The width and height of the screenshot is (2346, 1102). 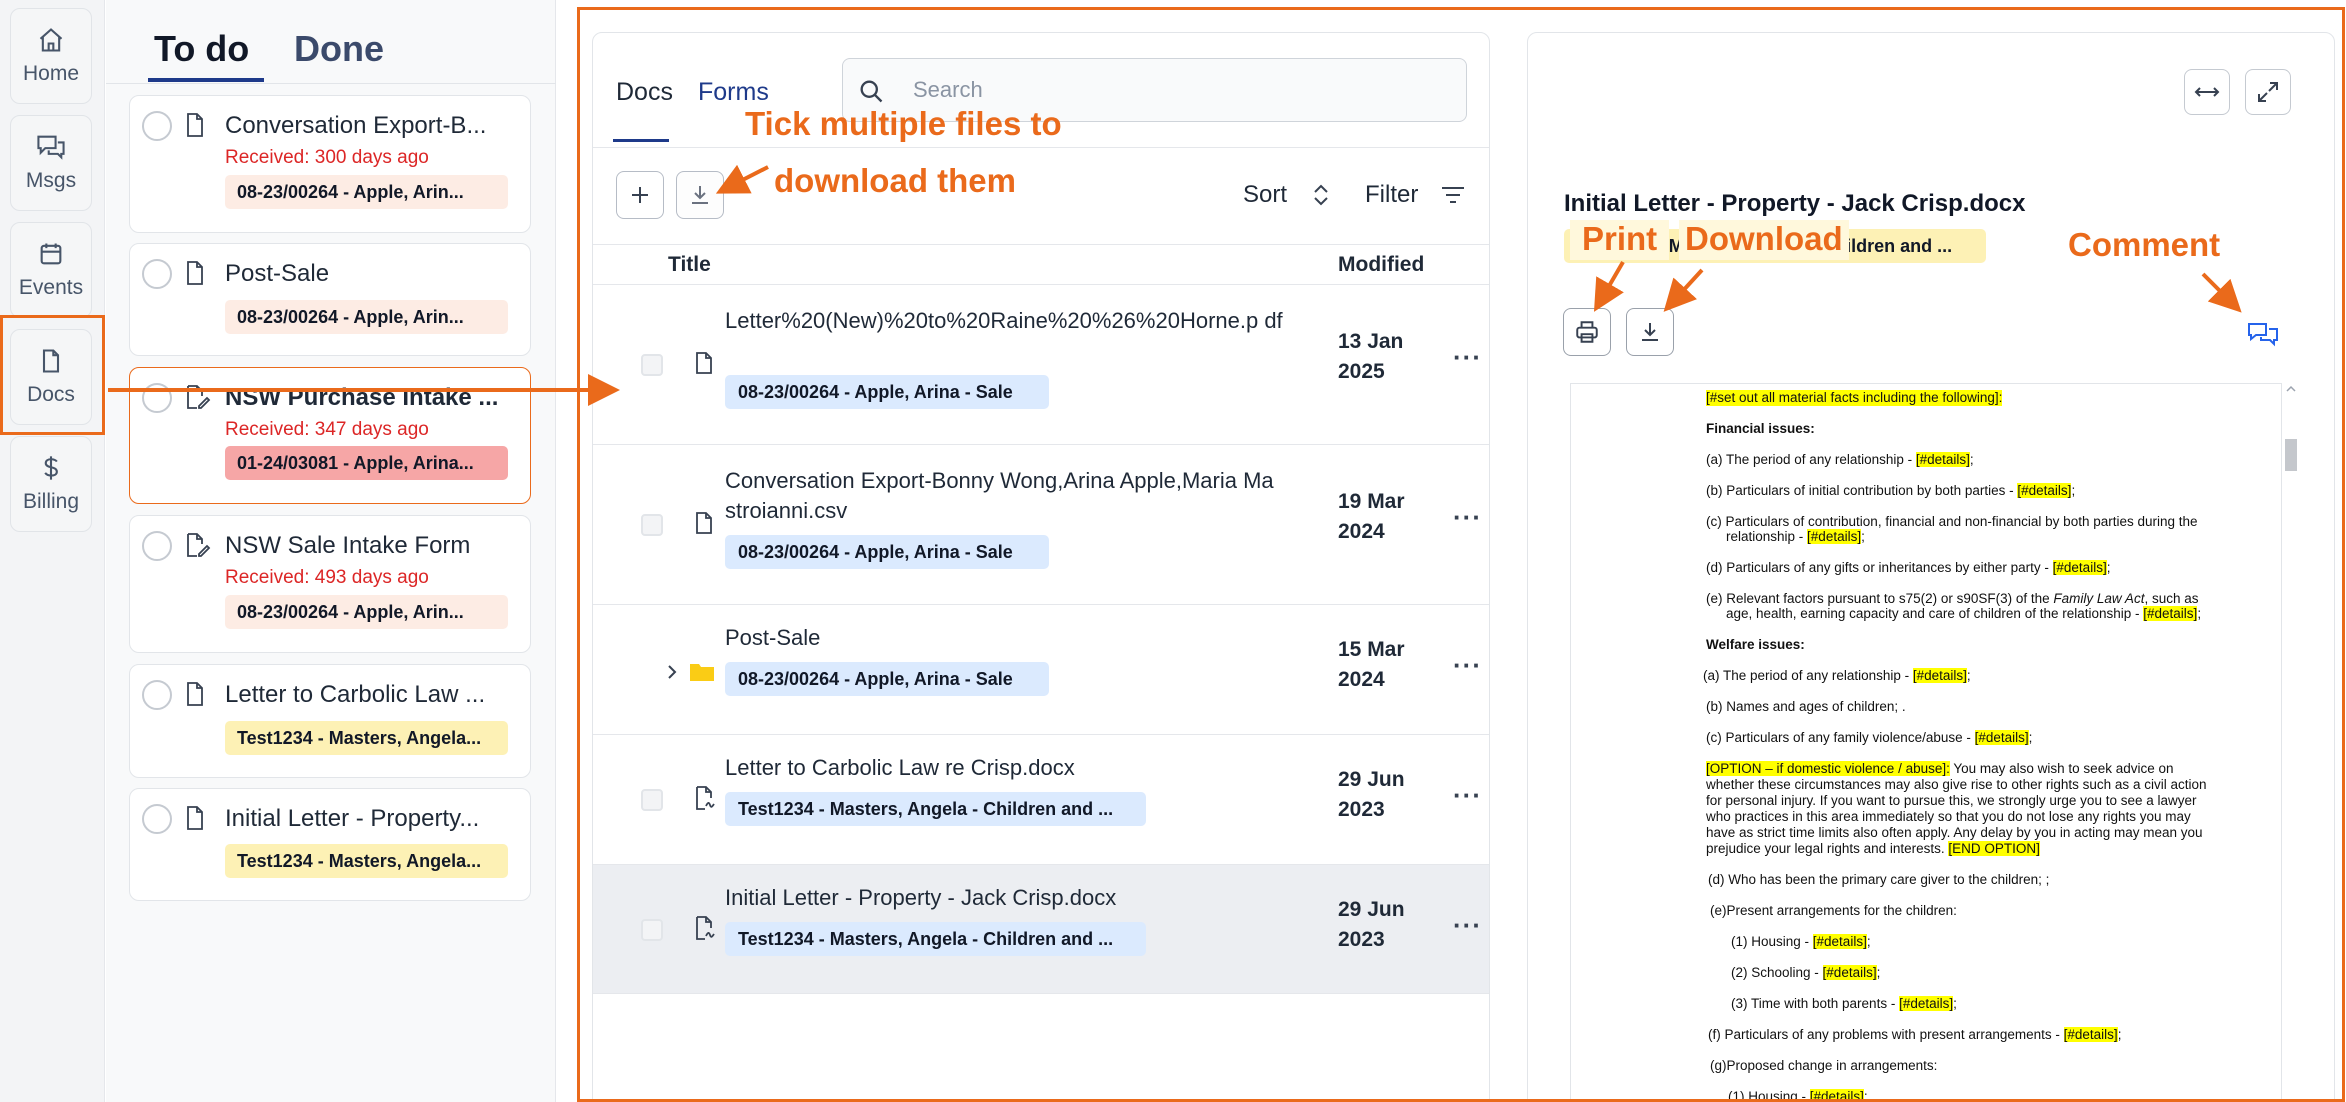 I want to click on arrow-comment, so click(x=2221, y=292).